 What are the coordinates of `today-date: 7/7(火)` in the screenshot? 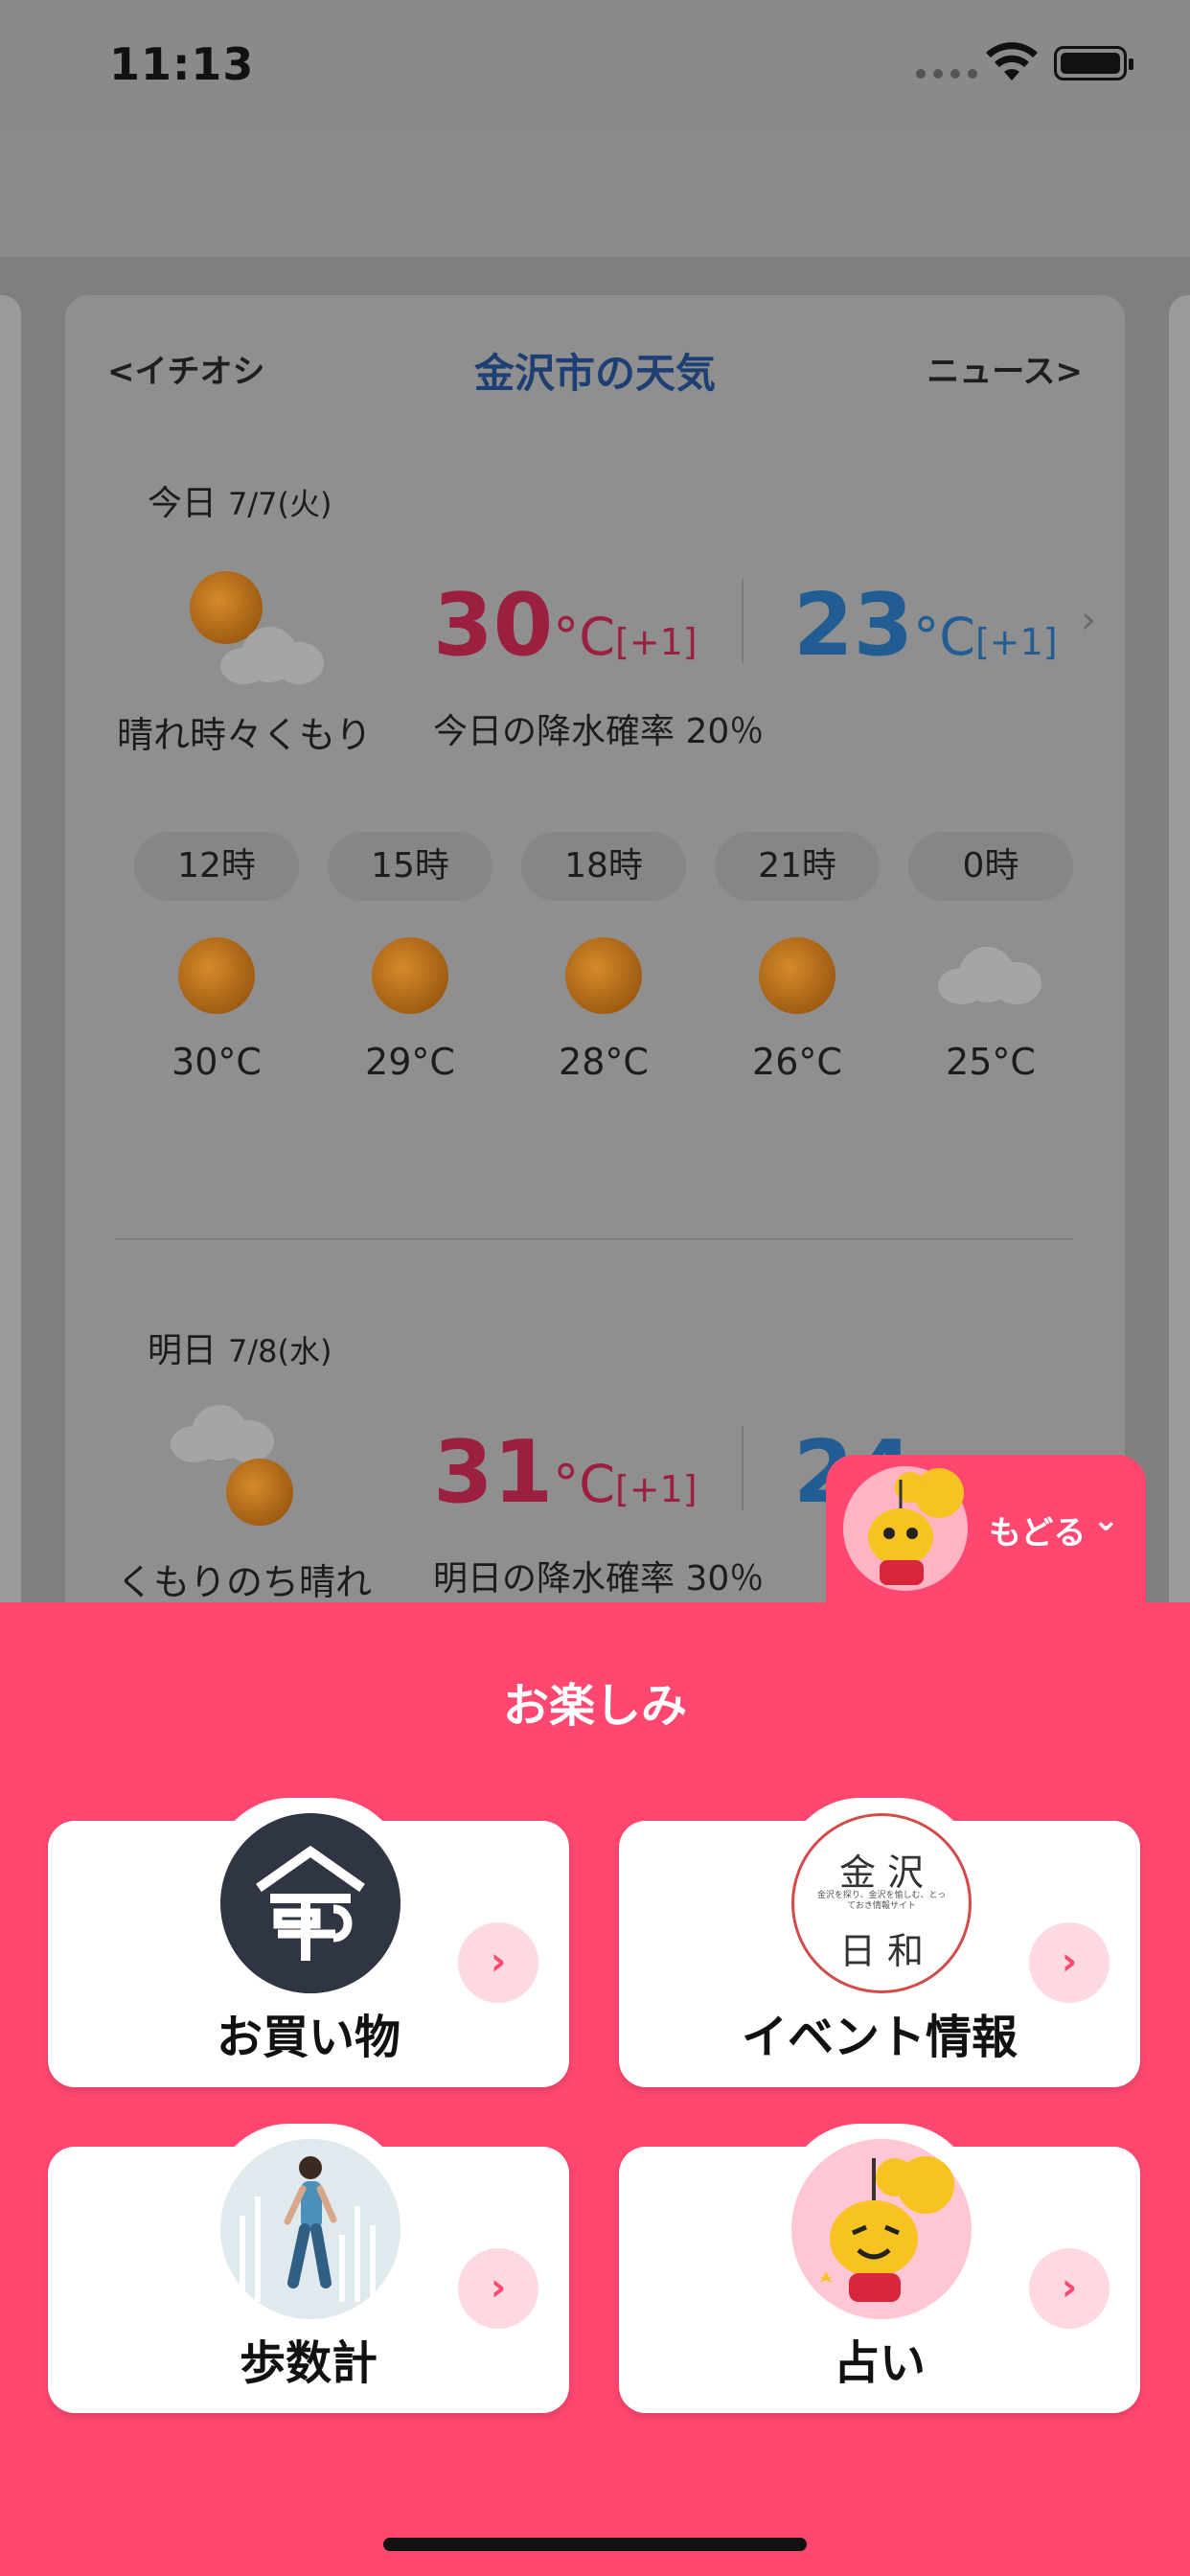 It's located at (280, 504).